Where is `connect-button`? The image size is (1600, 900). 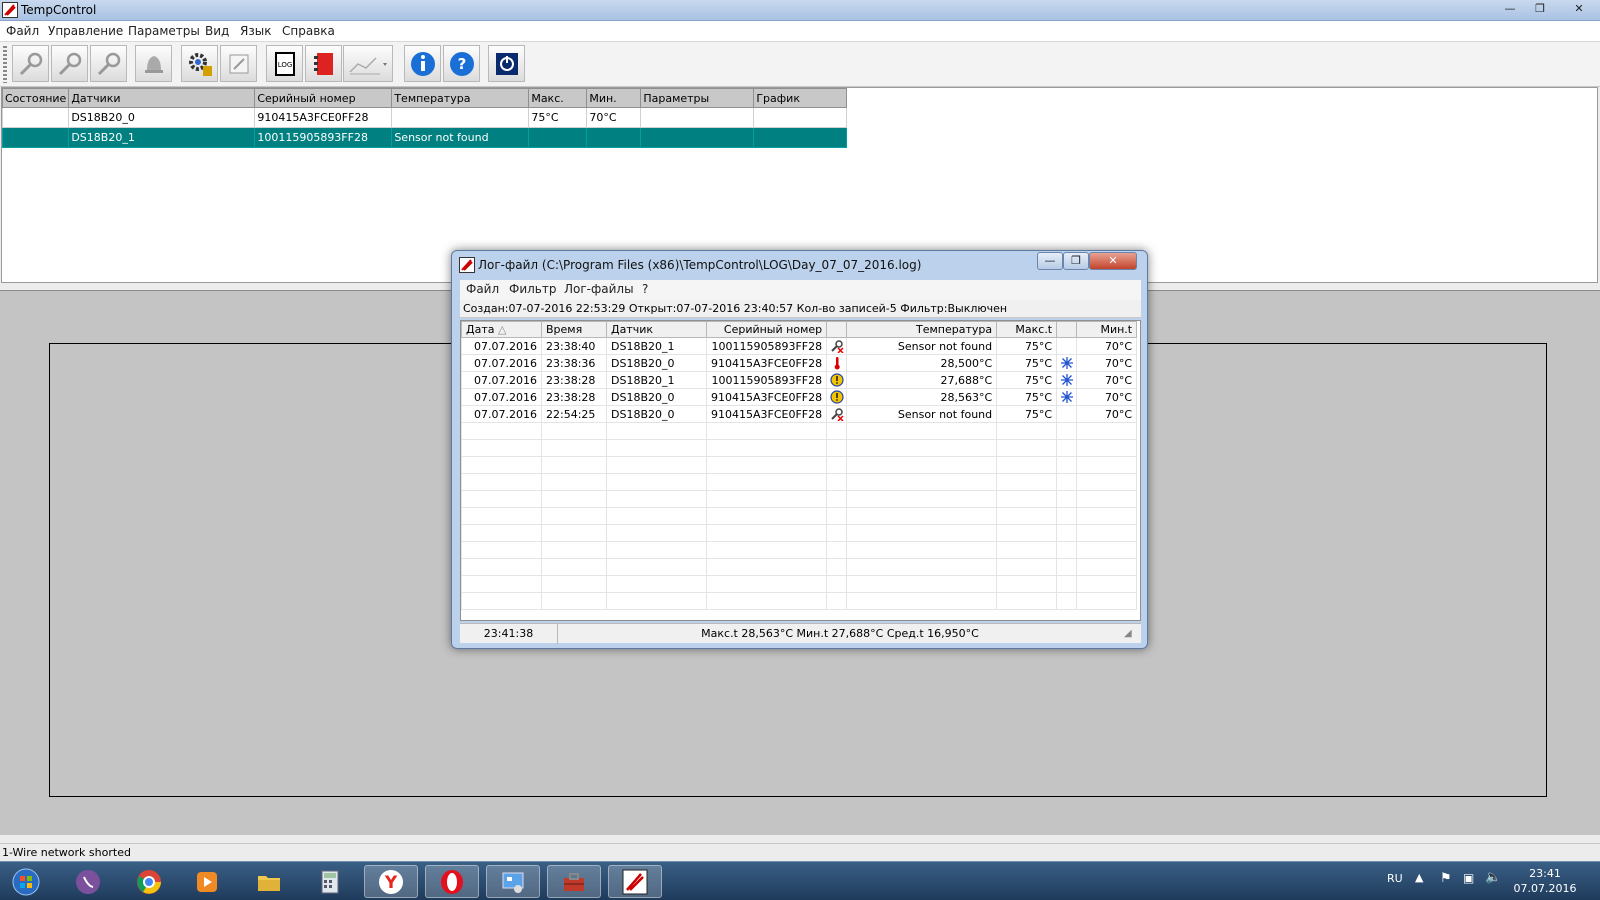 connect-button is located at coordinates (30, 63).